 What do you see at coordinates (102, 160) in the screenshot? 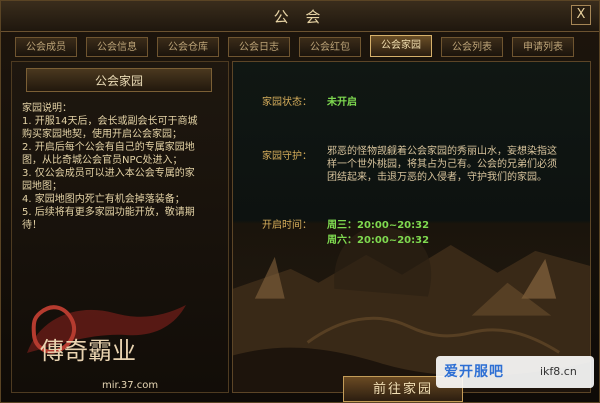
I see `note-line: 图，从比奇城公会官员NPC处进入；` at bounding box center [102, 160].